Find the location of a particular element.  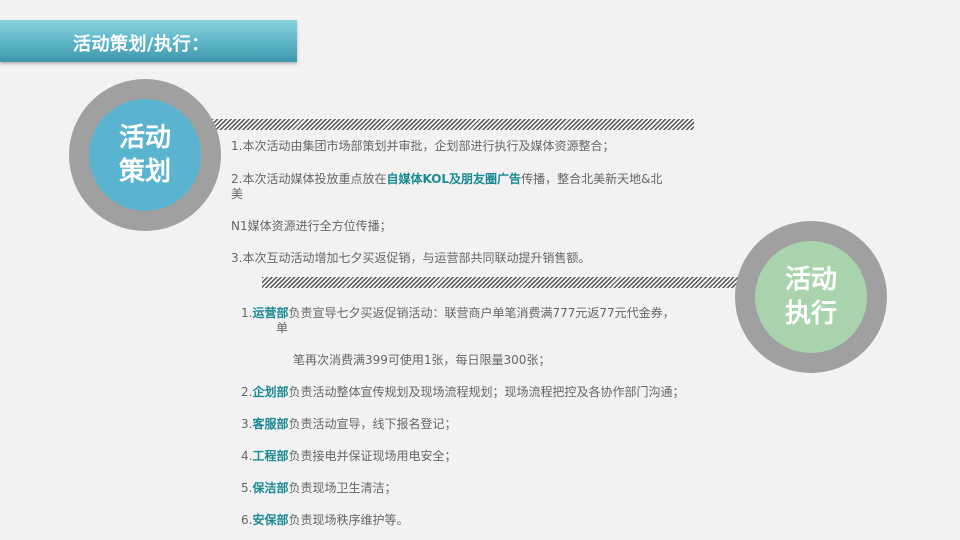

execution-item-5: 5.保洁部负责现场卫生清洁； is located at coordinates (318, 488).